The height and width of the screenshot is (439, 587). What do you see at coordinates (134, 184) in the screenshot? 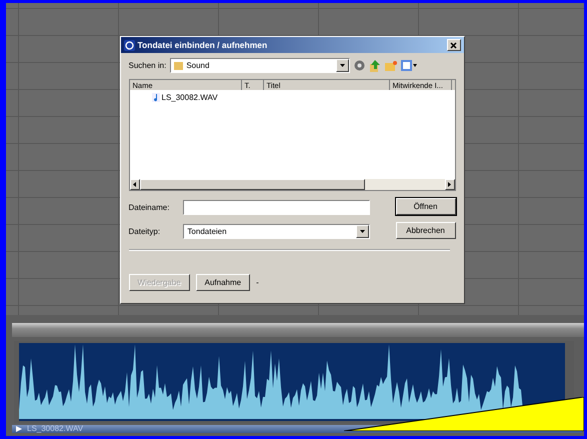
I see `left-arrow-icon` at bounding box center [134, 184].